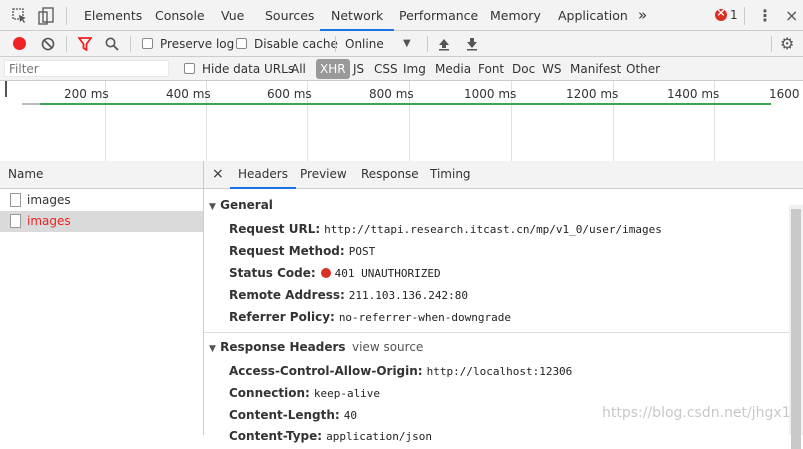 This screenshot has height=449, width=803. Describe the element at coordinates (323, 174) in the screenshot. I see `tab-preview: Preview` at that location.